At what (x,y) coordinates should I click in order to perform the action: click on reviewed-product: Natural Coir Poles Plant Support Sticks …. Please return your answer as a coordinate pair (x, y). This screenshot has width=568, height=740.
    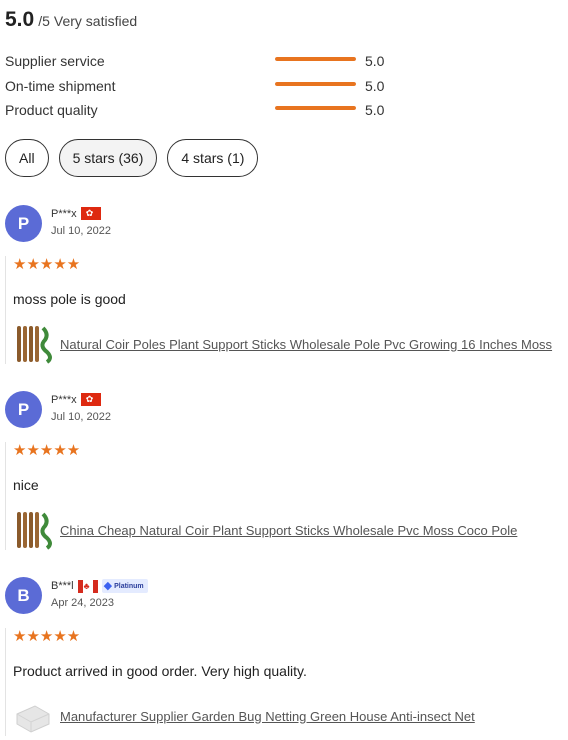
    Looking at the image, I should click on (289, 344).